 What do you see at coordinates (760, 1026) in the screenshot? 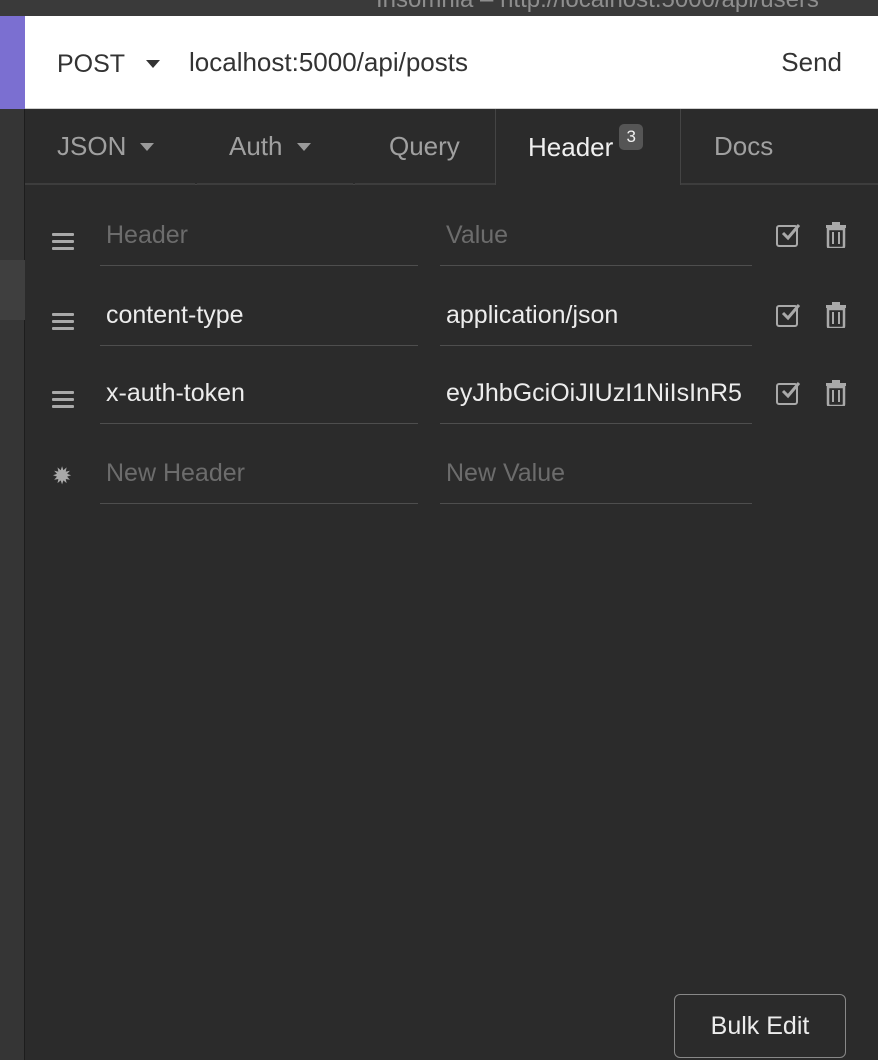
I see `bulk-edit-button: Bulk Edit` at bounding box center [760, 1026].